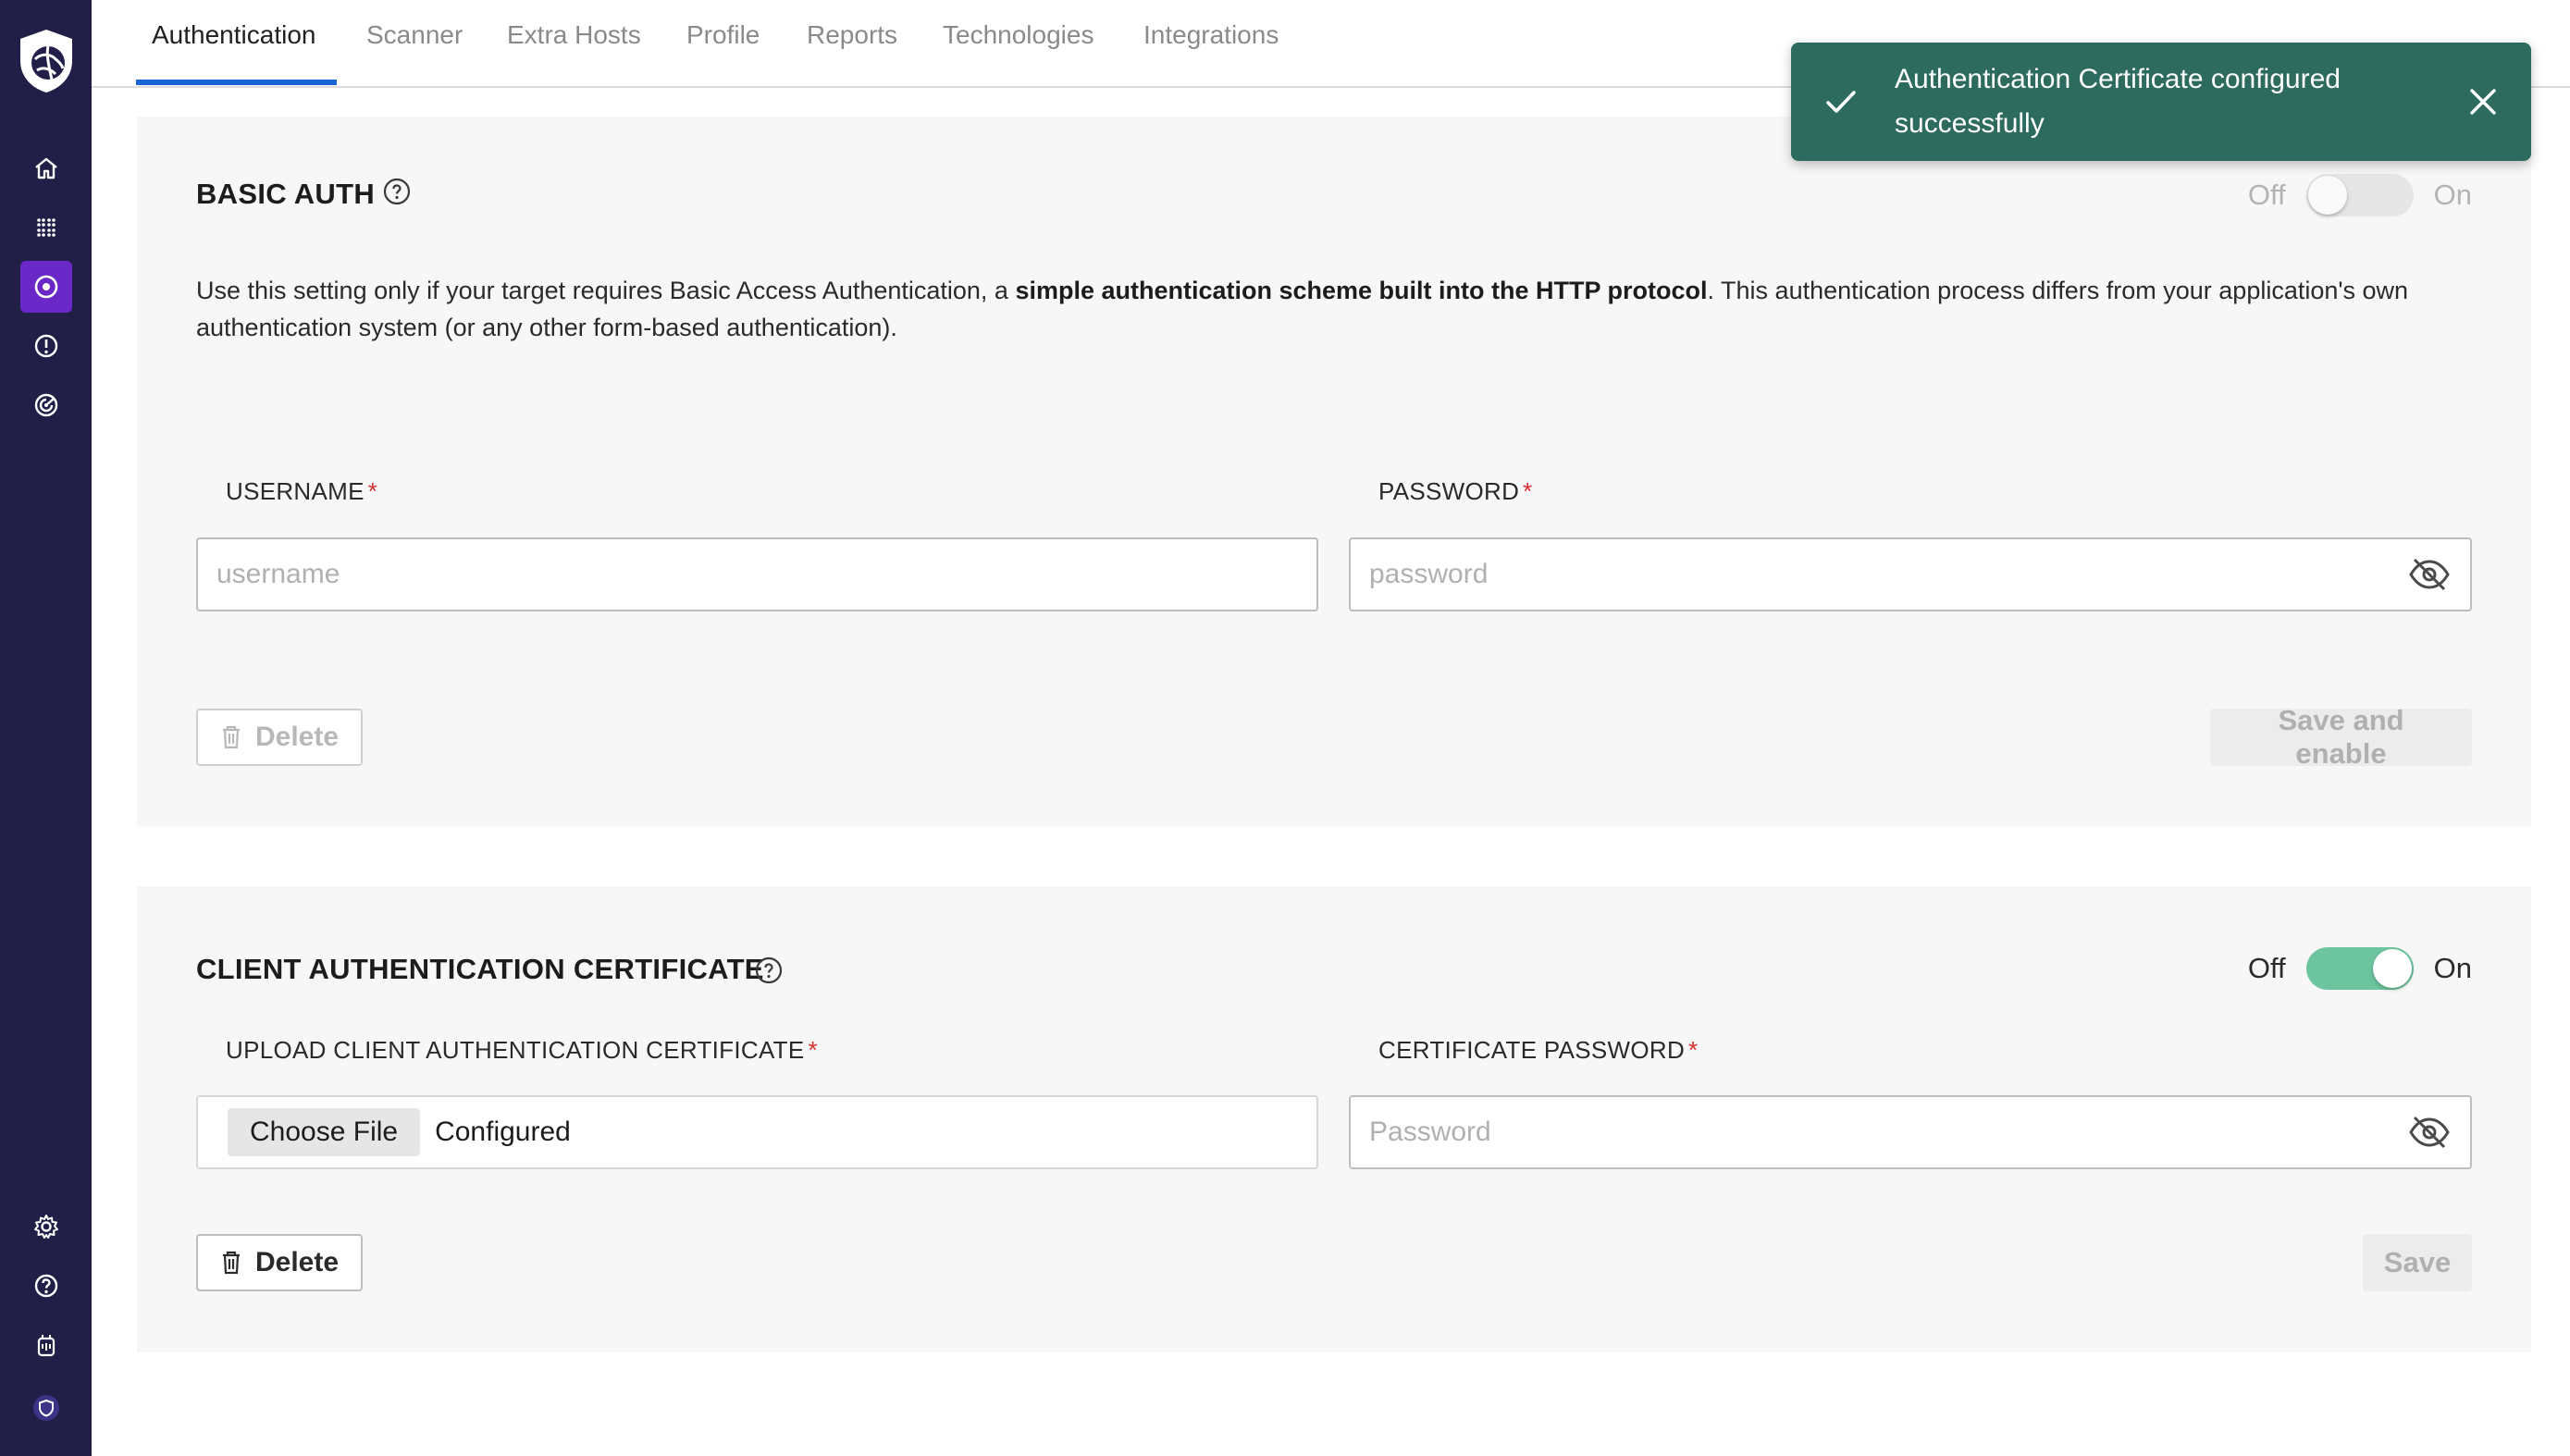 This screenshot has height=1456, width=2570. I want to click on cert-password-label: CERTIFICATE PASSWORD *, so click(1538, 1050).